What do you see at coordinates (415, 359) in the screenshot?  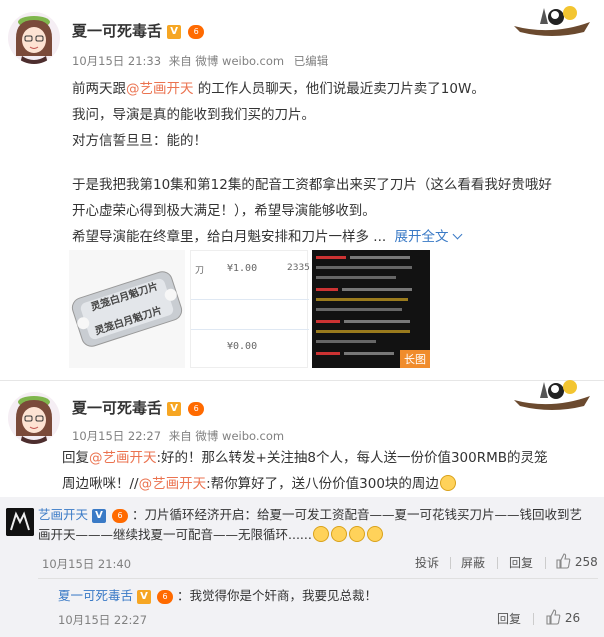 I see `long-image-badge: 长图` at bounding box center [415, 359].